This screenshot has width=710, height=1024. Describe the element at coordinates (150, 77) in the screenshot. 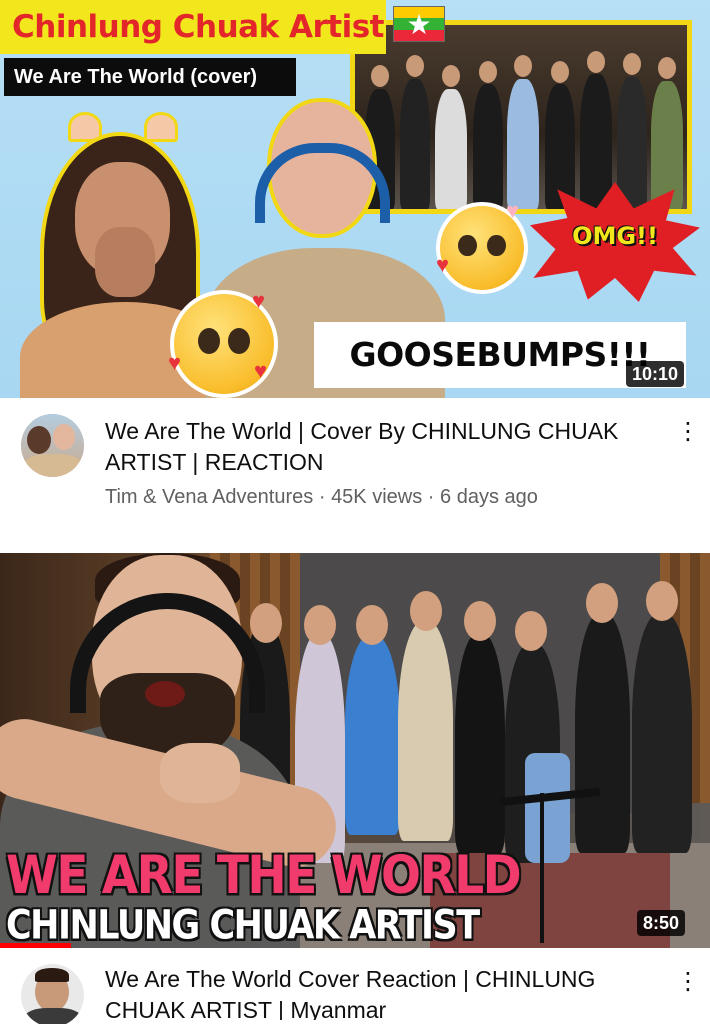

I see `thumbnail-subtitle-banner: We Are The World (cover)` at that location.